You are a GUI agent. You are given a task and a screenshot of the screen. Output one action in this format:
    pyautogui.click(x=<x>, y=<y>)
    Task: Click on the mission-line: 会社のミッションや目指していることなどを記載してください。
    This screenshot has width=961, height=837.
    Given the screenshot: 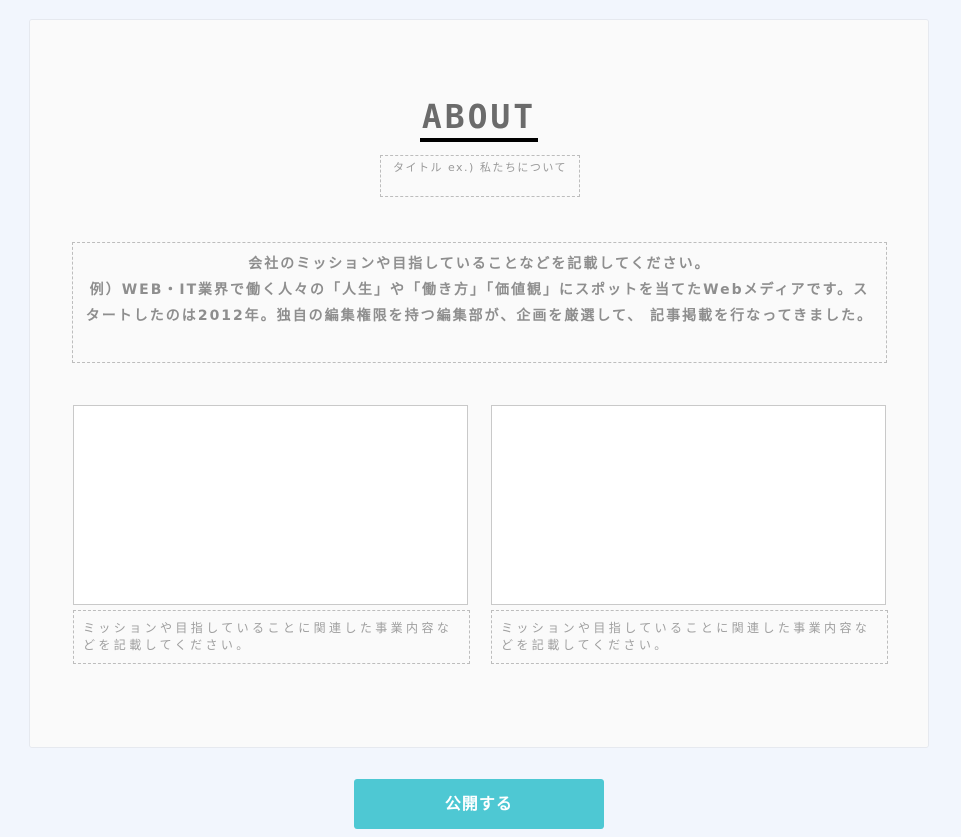 What is the action you would take?
    pyautogui.click(x=479, y=264)
    